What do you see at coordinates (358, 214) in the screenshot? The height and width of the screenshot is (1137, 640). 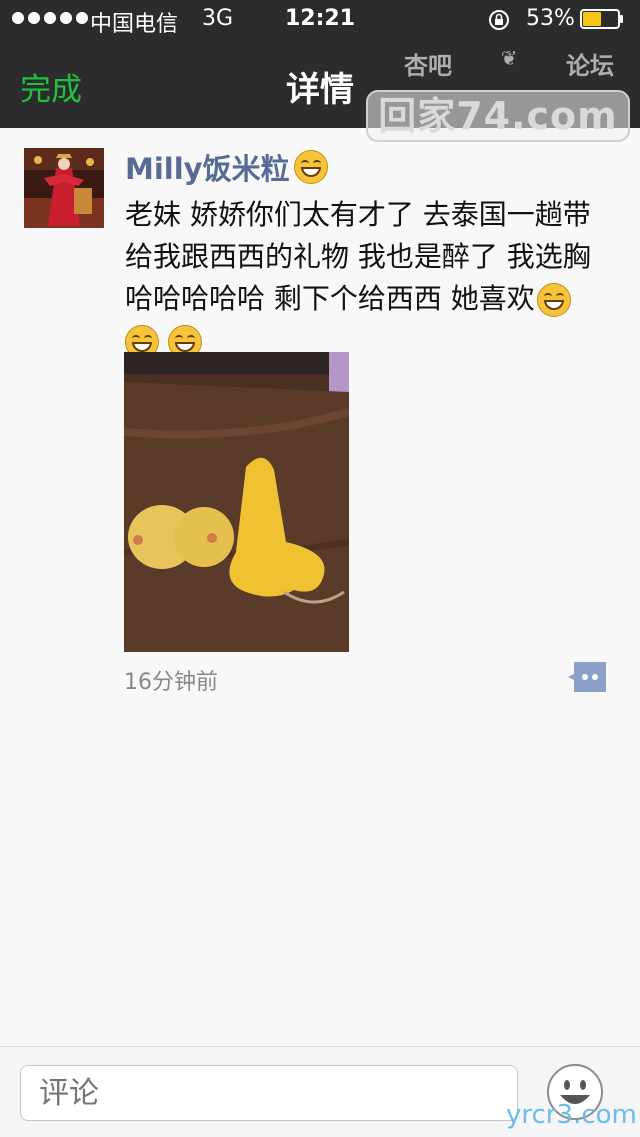 I see `post-text-line: 老妹 娇娇你们太有才了 去泰国一趟带` at bounding box center [358, 214].